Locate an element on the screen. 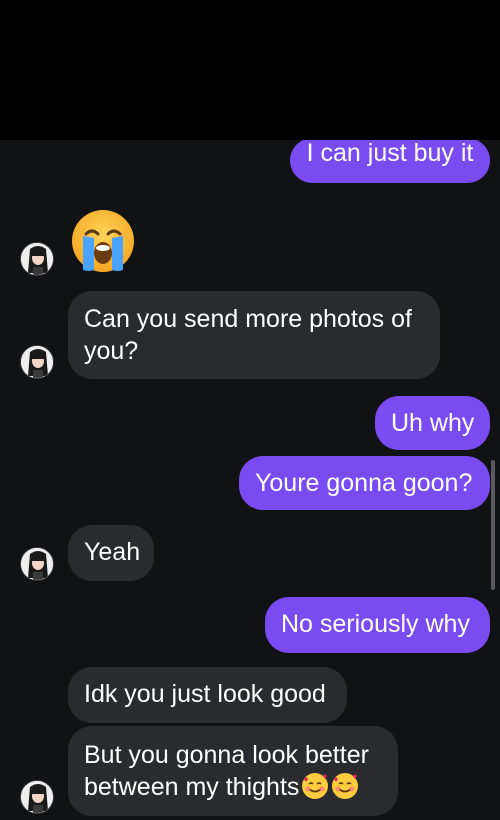  scrollbar is located at coordinates (493, 525).